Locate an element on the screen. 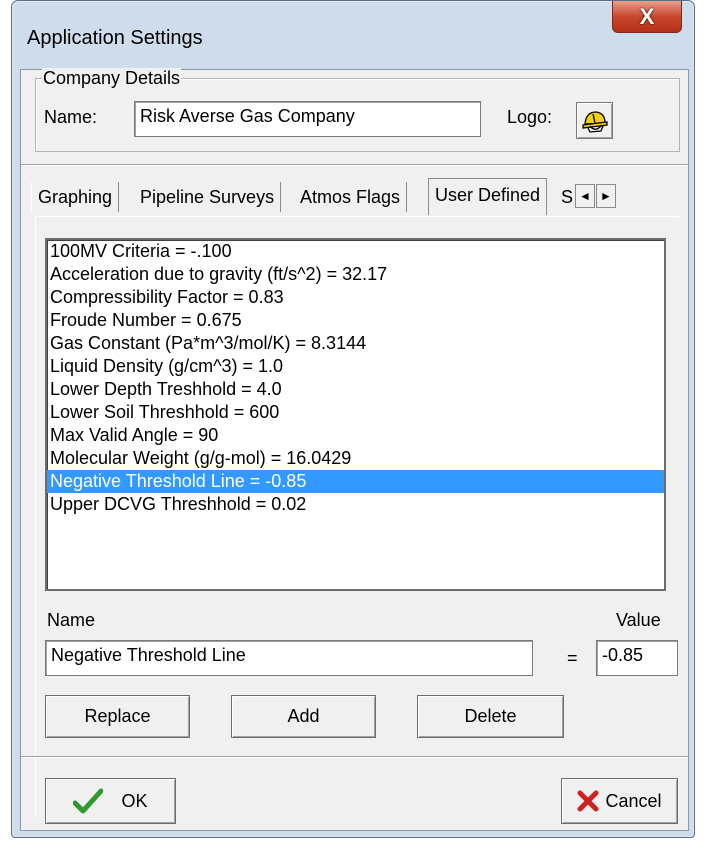 The width and height of the screenshot is (706, 846). list-item: 100MV Criteria = -.100 is located at coordinates (355, 251).